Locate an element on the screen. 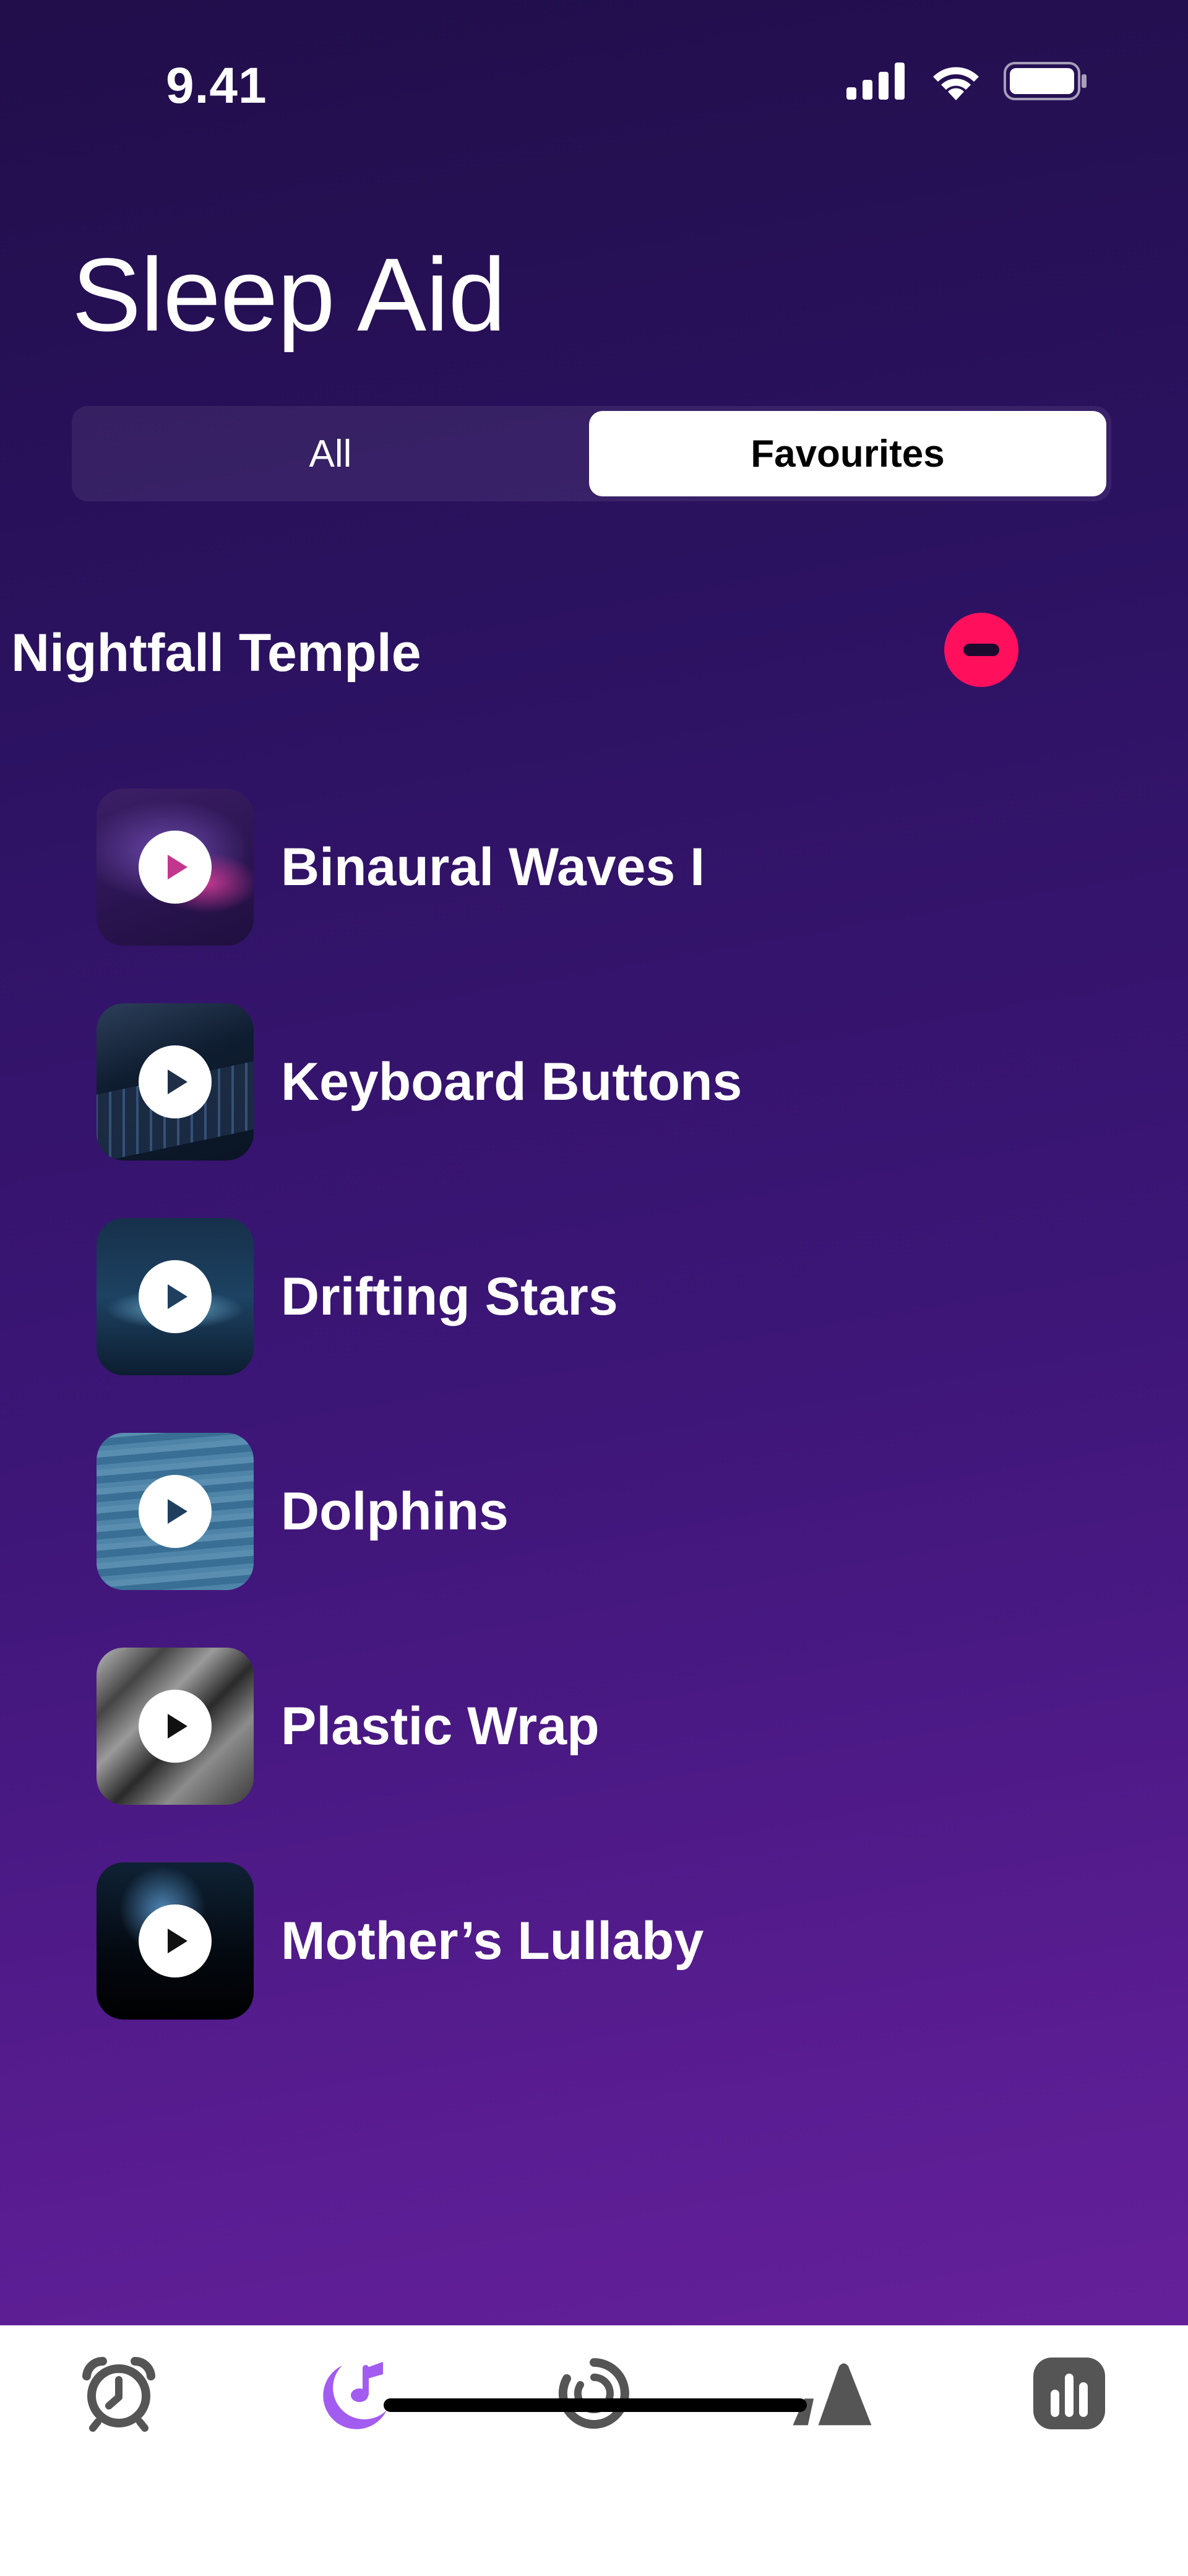  page-title: Sleep Aid is located at coordinates (289, 294).